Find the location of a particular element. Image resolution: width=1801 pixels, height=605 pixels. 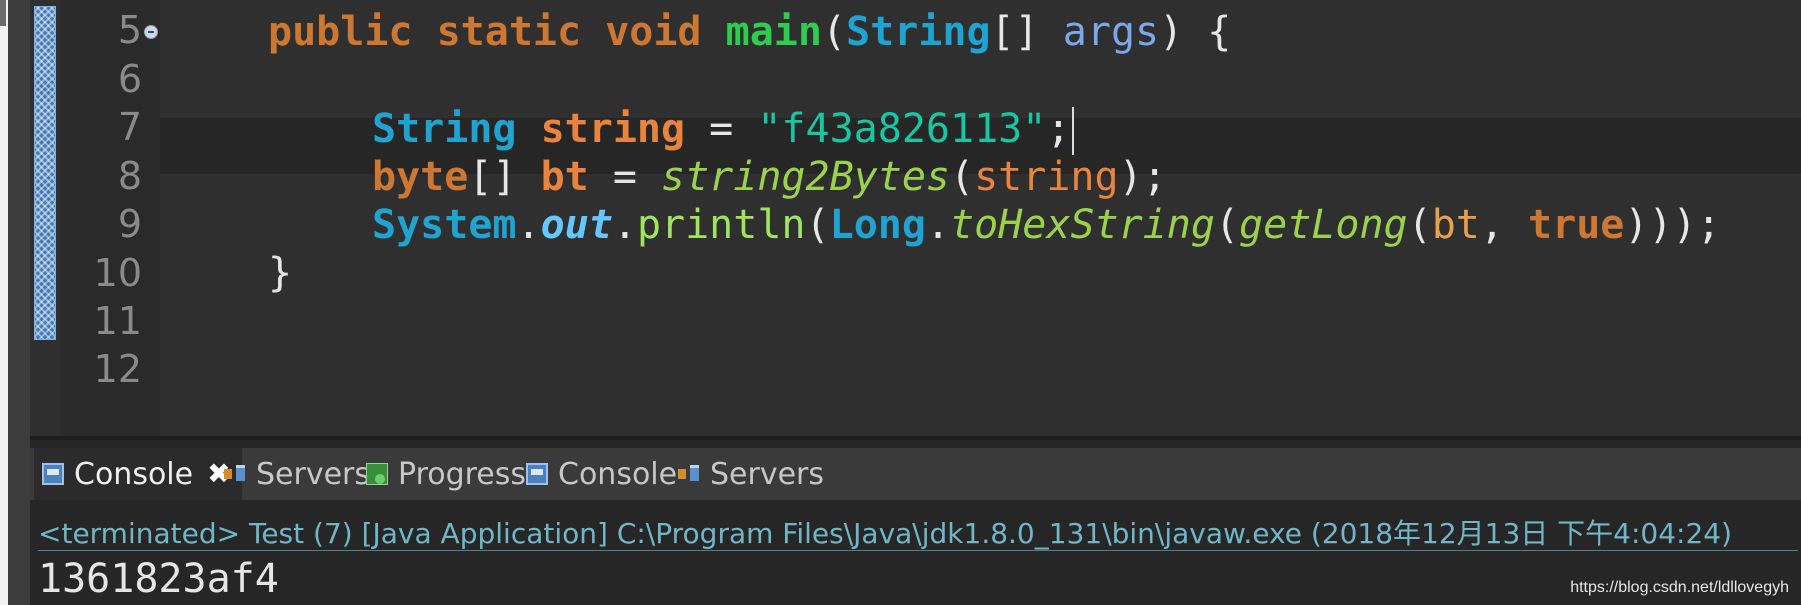

watermark: https://blog.csdn.net/ldllovegyh is located at coordinates (1679, 587).